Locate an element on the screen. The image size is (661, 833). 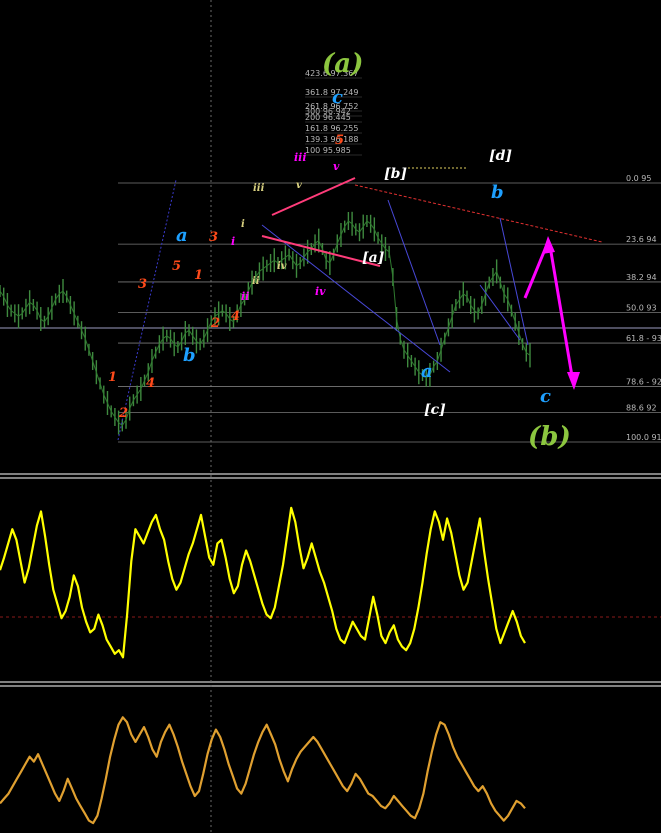
projection-arrows is located at coordinates (551, 313).